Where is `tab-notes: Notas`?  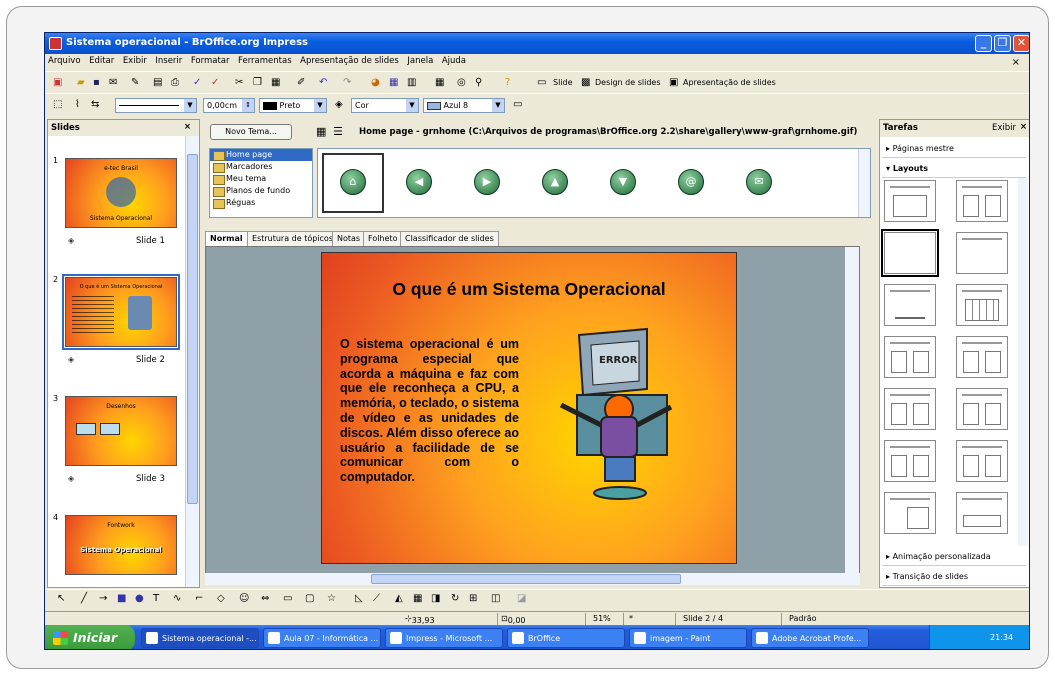
tab-notes: Notas is located at coordinates (349, 238).